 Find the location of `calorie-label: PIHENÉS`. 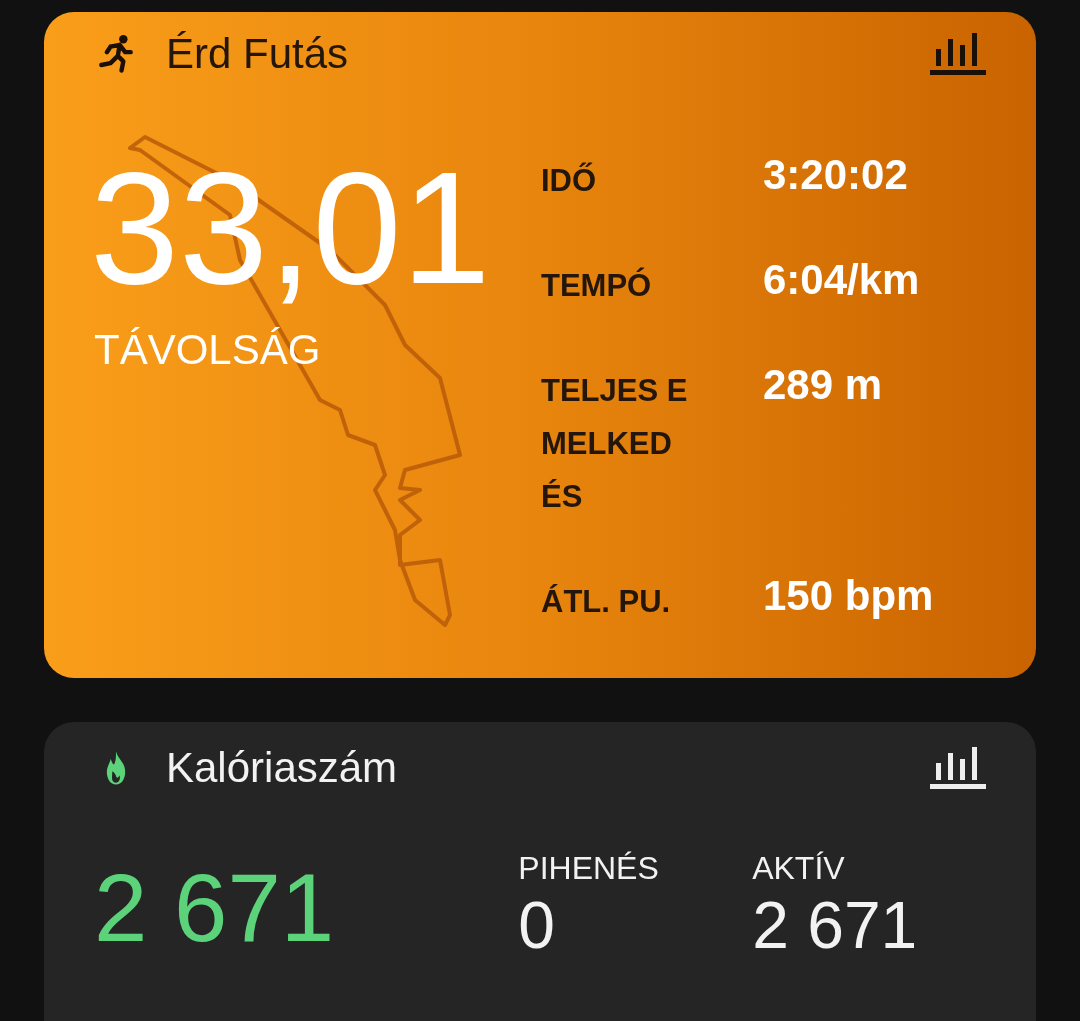

calorie-label: PIHENÉS is located at coordinates (589, 868).